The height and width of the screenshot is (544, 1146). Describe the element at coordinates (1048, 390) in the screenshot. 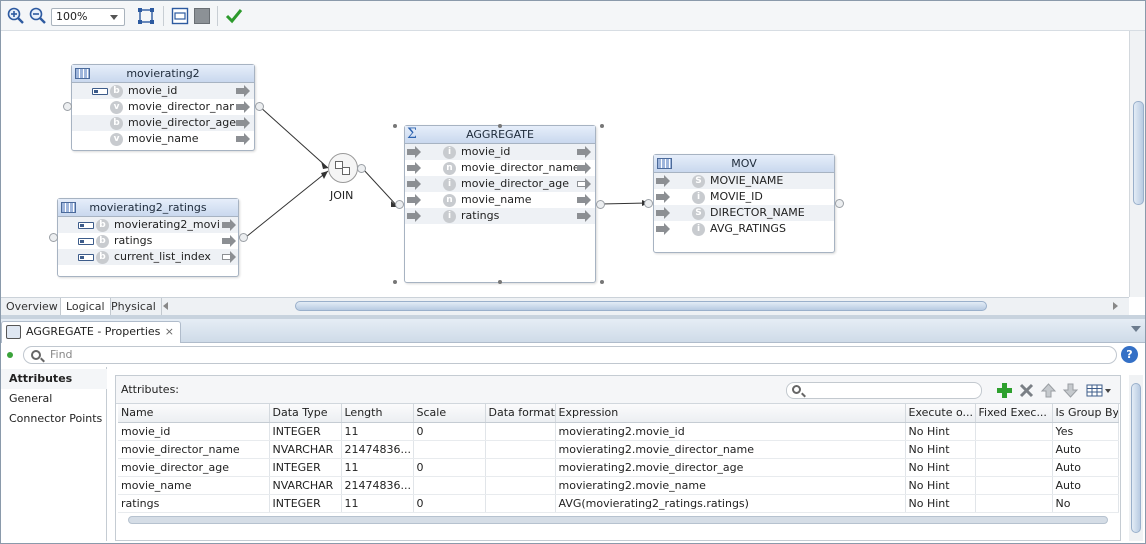

I see `move-up-icon` at that location.